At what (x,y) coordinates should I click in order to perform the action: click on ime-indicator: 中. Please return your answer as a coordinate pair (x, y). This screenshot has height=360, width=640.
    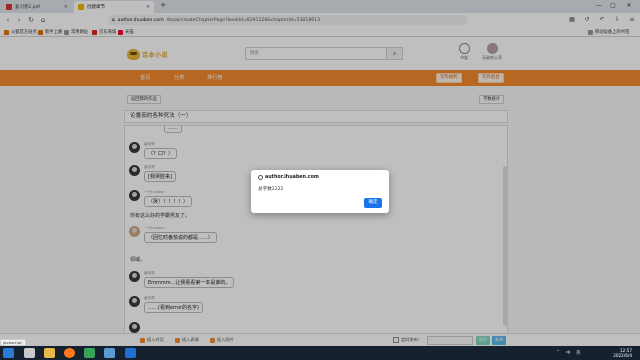
    Looking at the image, I should click on (568, 353).